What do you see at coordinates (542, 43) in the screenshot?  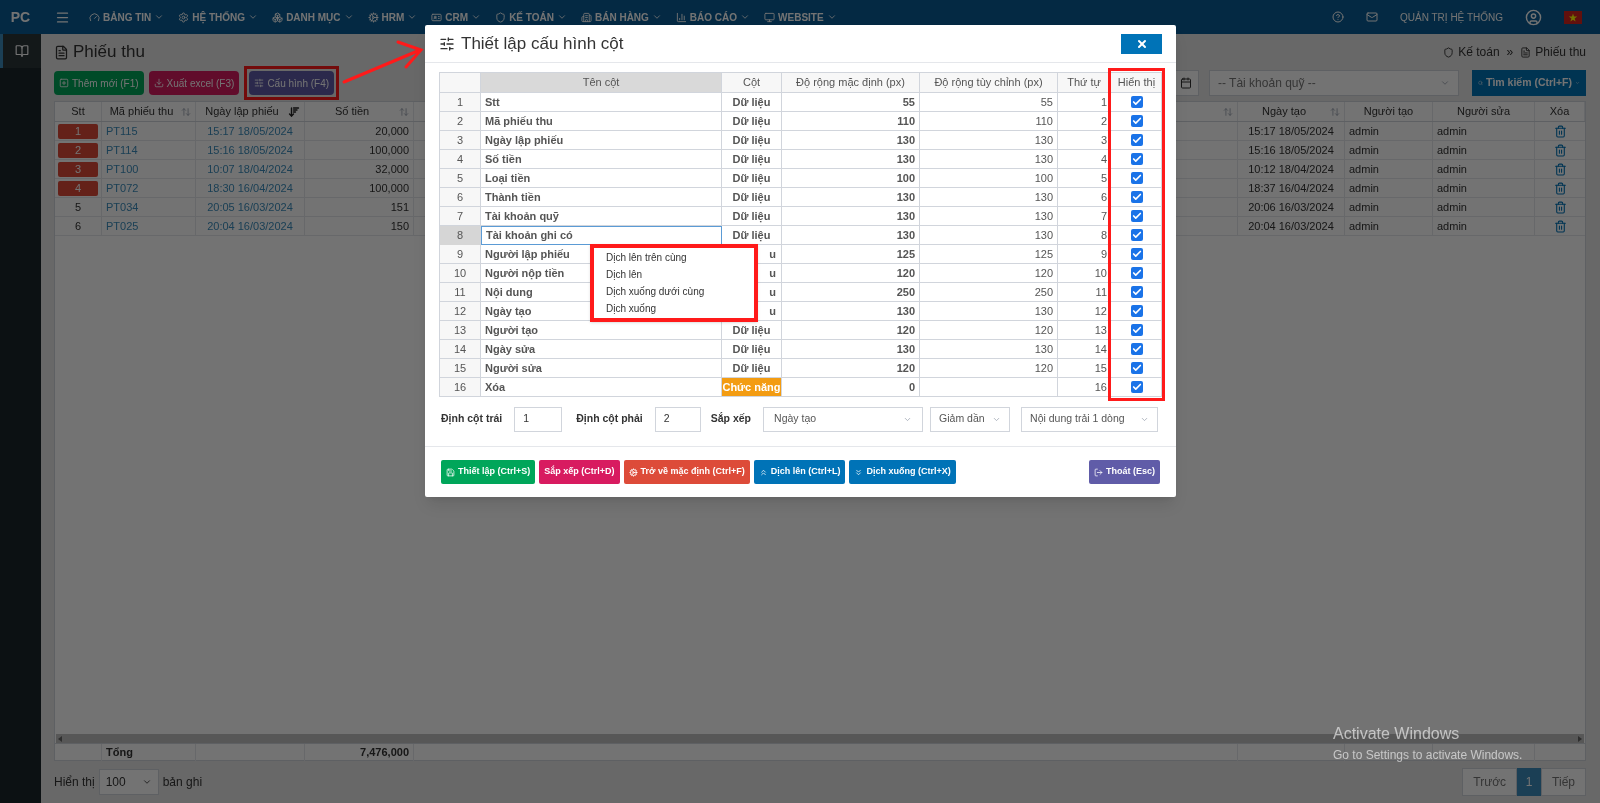 I see `dialog-title: Thiết lập cấu hình cột` at bounding box center [542, 43].